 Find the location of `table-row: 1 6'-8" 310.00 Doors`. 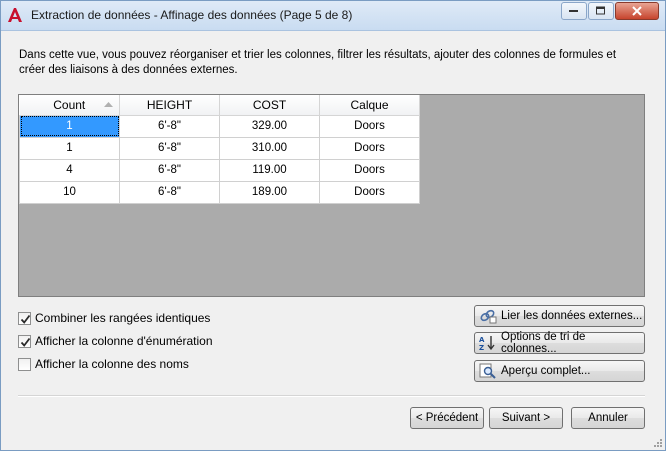

table-row: 1 6'-8" 310.00 Doors is located at coordinates (219, 148).